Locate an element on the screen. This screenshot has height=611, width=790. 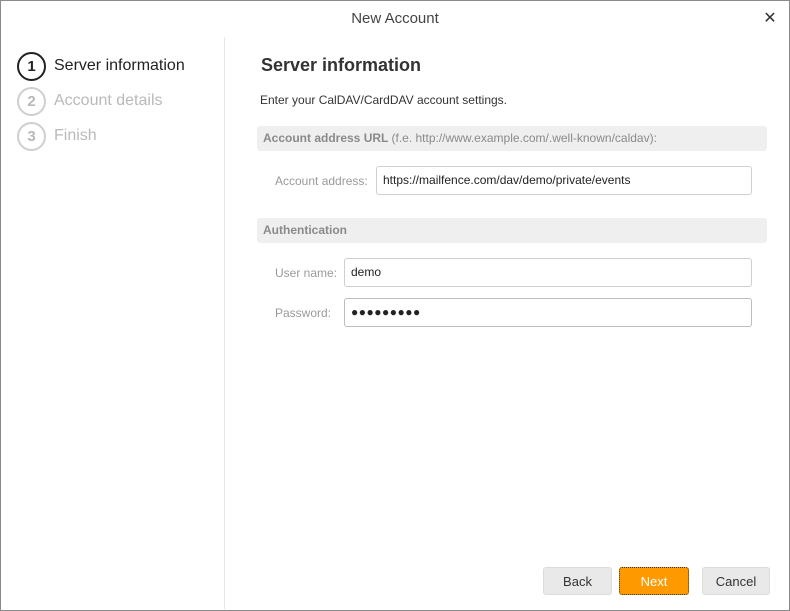
account-address-label: Account address: is located at coordinates (321, 181).